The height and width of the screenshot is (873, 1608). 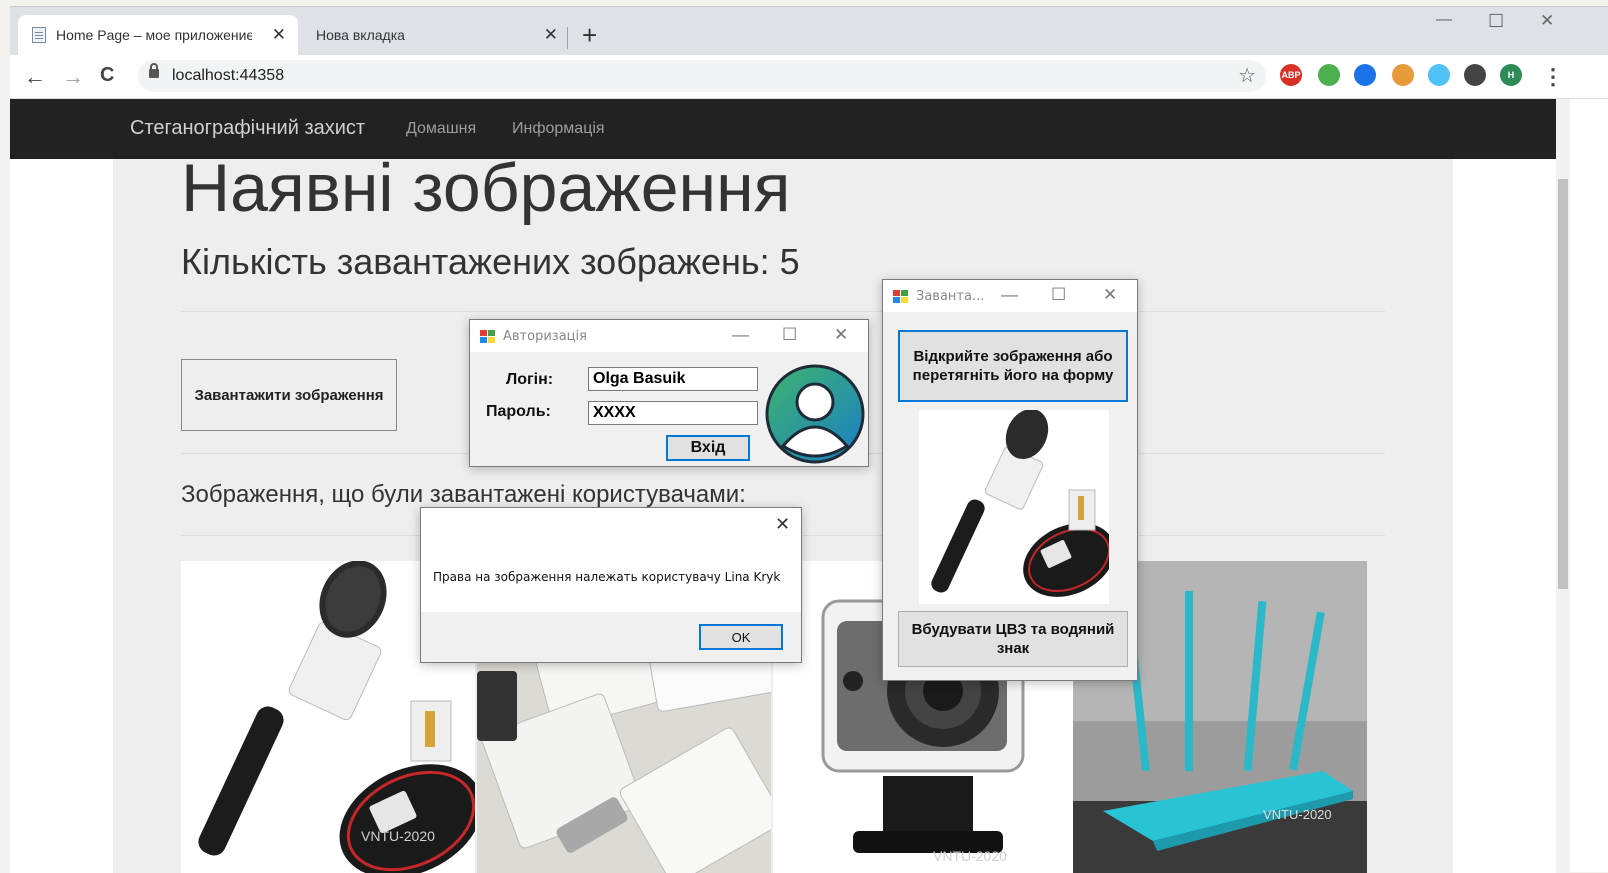 I want to click on tab-title: Нова вкладка, so click(x=360, y=35).